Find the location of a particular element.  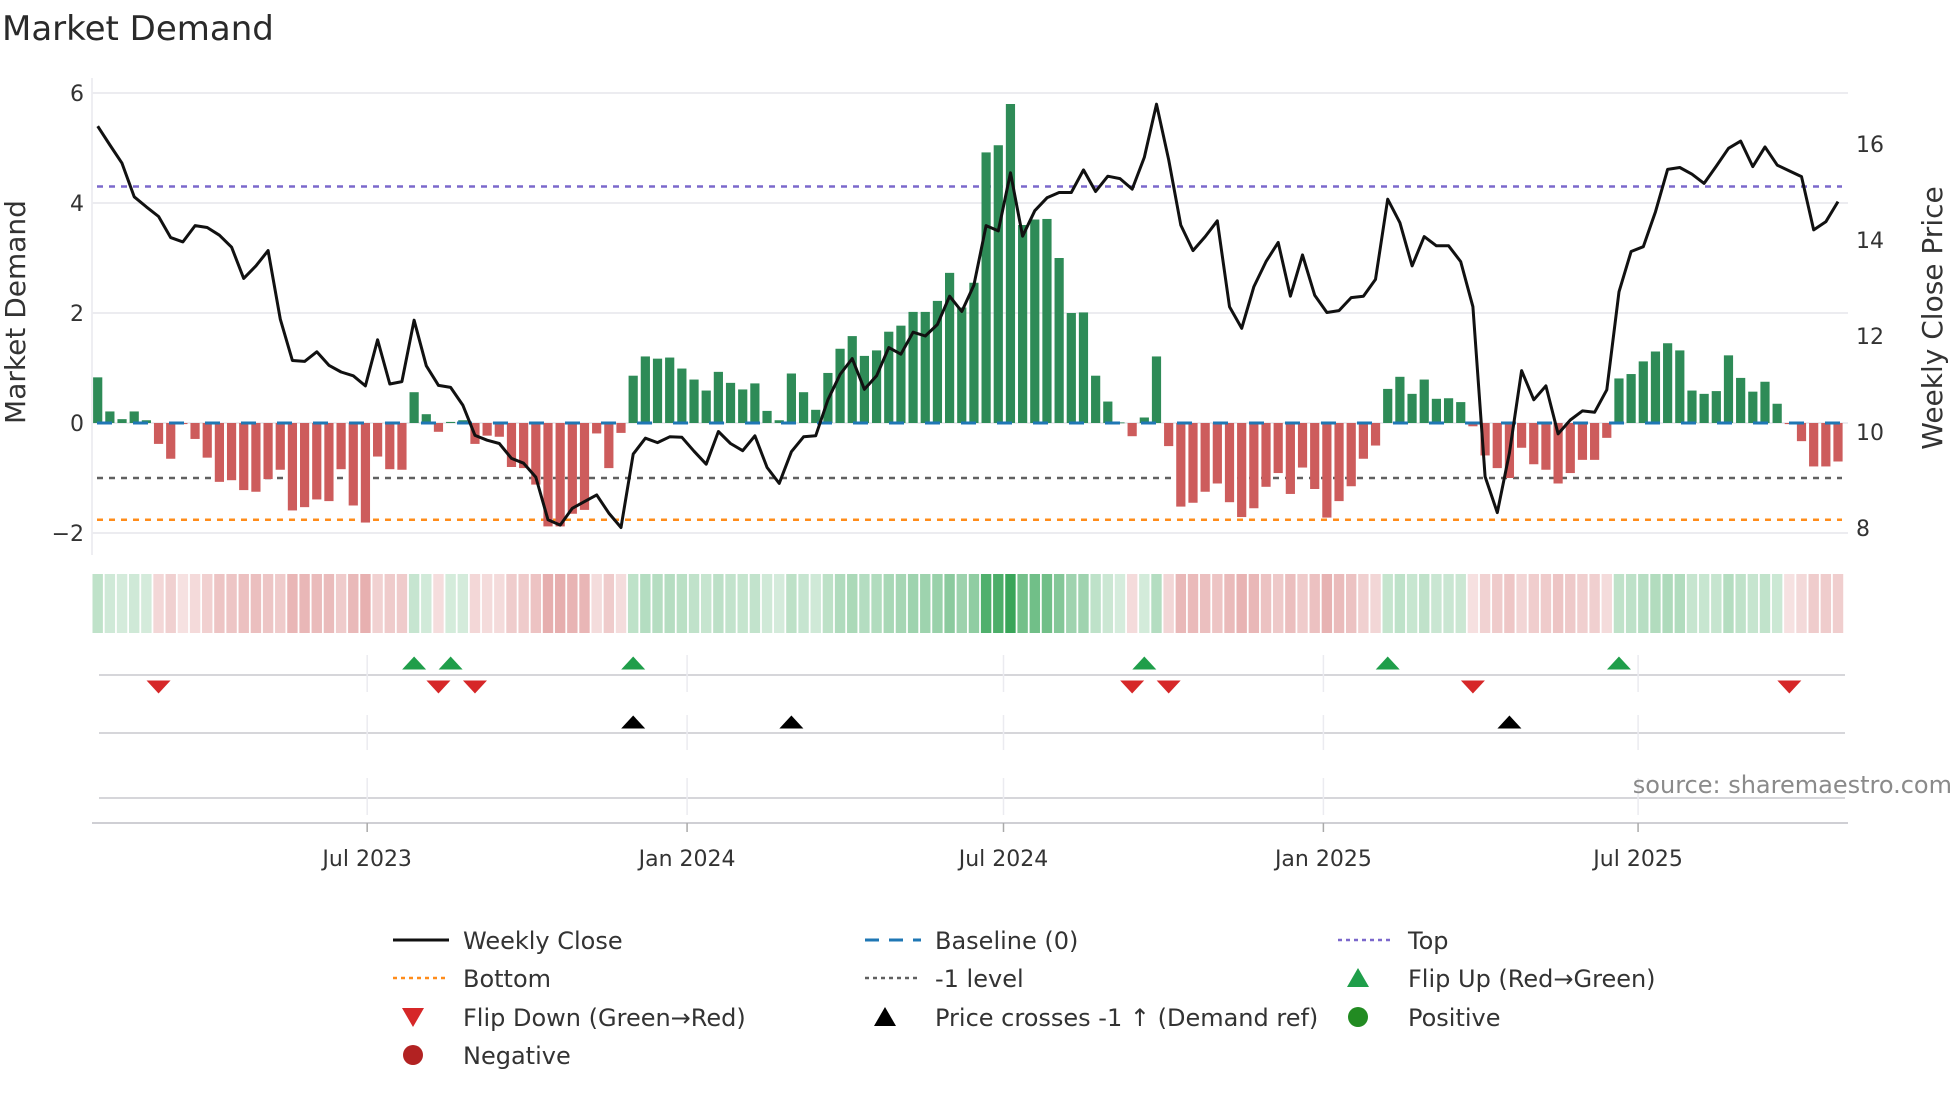

legend-label: Price crosses -1 ↑ (Demand ref) is located at coordinates (1126, 1018).